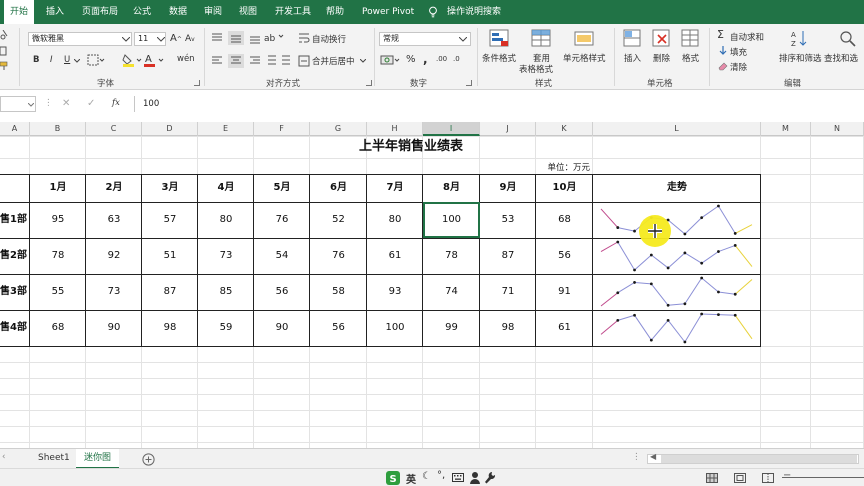 Image resolution: width=864 pixels, height=486 pixels. What do you see at coordinates (19, 12) in the screenshot?
I see `tab-home: 开始` at bounding box center [19, 12].